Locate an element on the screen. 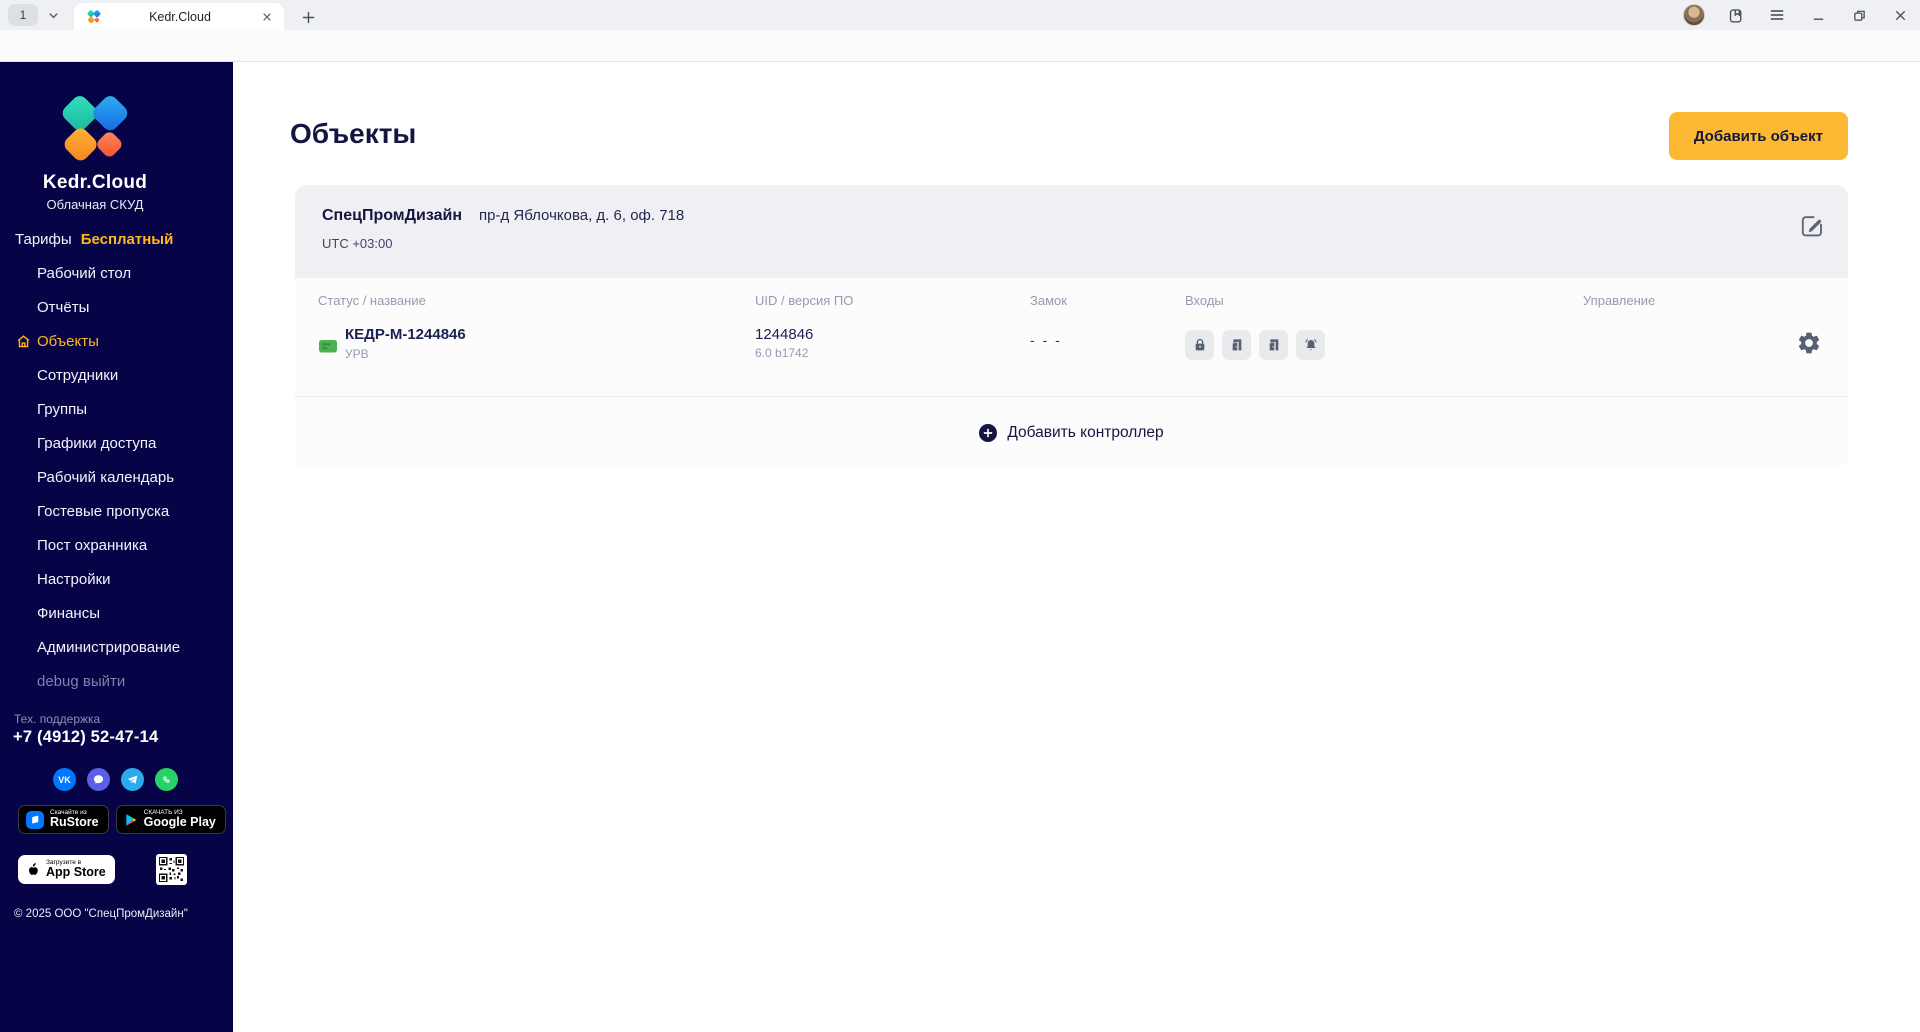 This screenshot has width=1920, height=1032. object-name: СпецПромДизайн is located at coordinates (392, 215).